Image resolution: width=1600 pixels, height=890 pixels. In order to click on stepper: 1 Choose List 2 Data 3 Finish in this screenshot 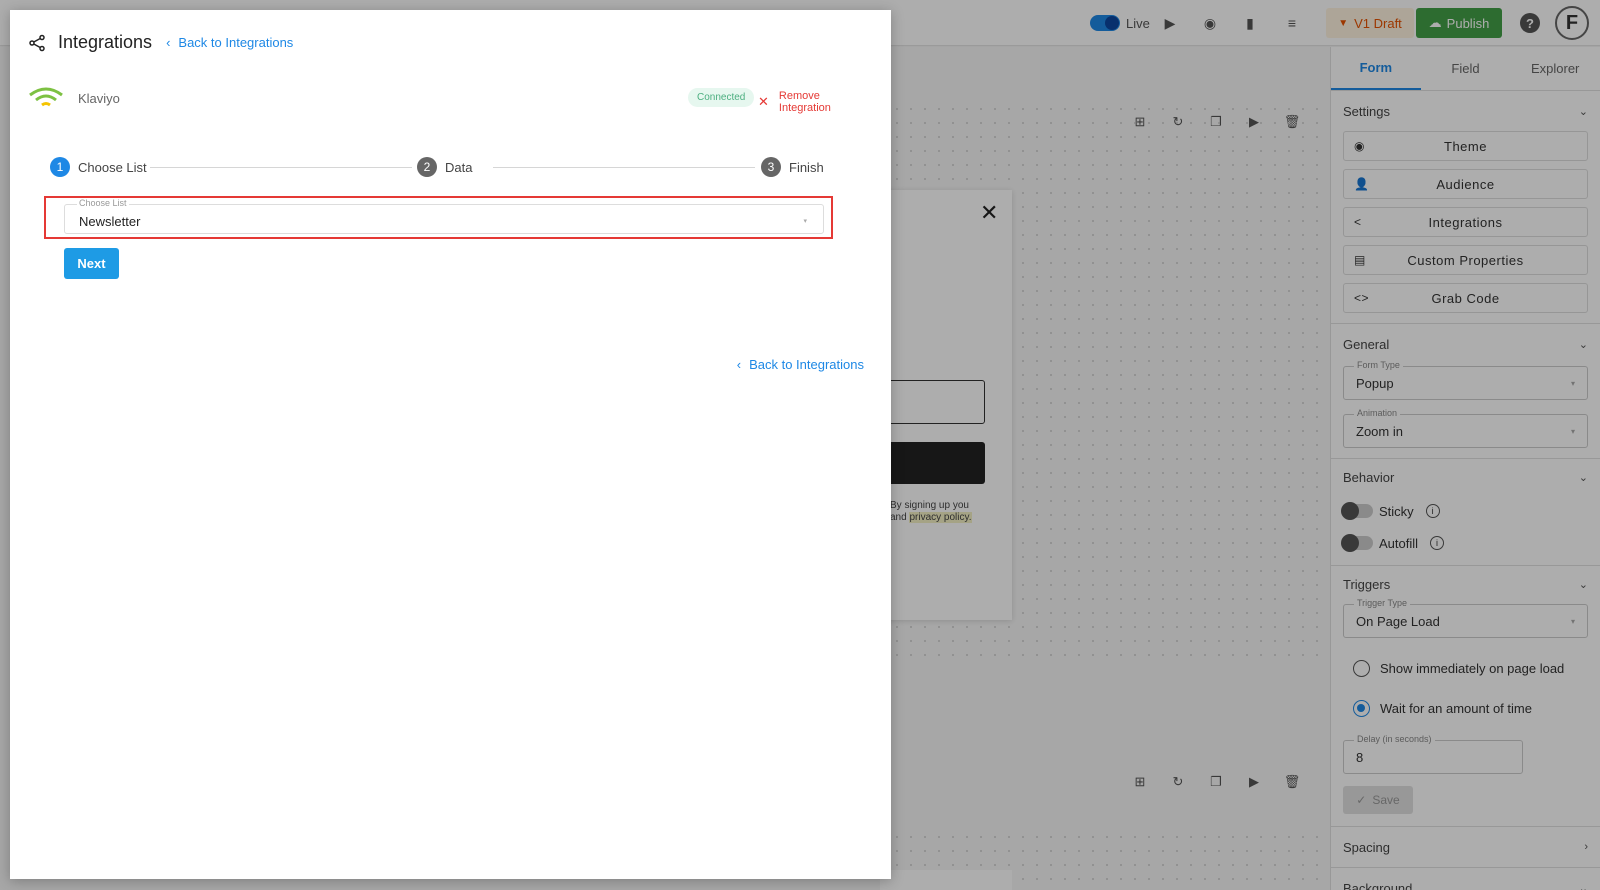, I will do `click(450, 169)`.